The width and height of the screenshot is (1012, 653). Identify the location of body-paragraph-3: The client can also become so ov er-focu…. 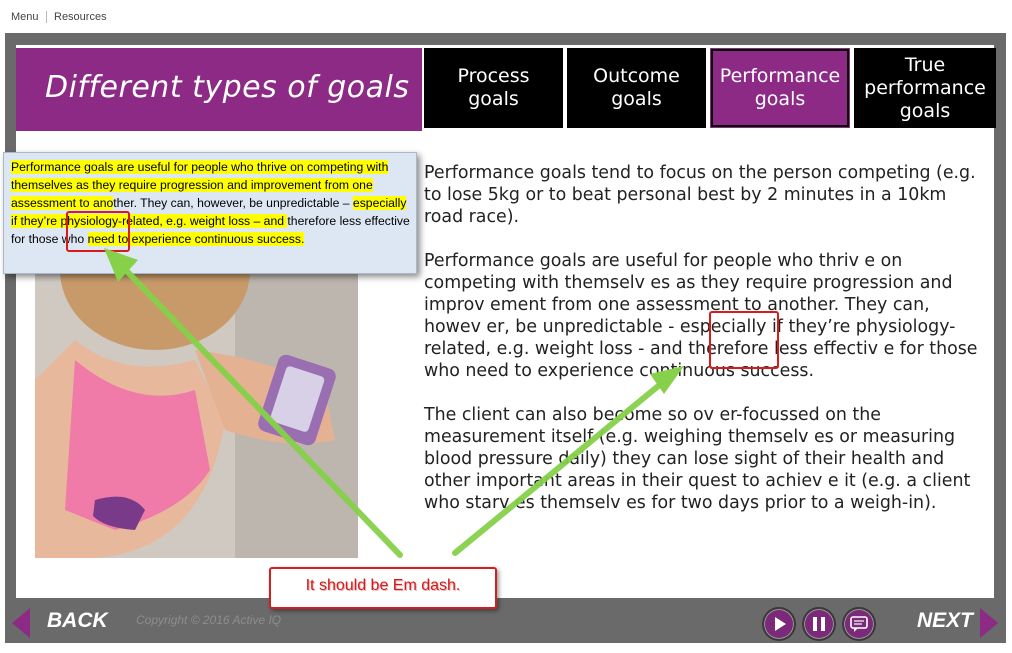
(697, 459).